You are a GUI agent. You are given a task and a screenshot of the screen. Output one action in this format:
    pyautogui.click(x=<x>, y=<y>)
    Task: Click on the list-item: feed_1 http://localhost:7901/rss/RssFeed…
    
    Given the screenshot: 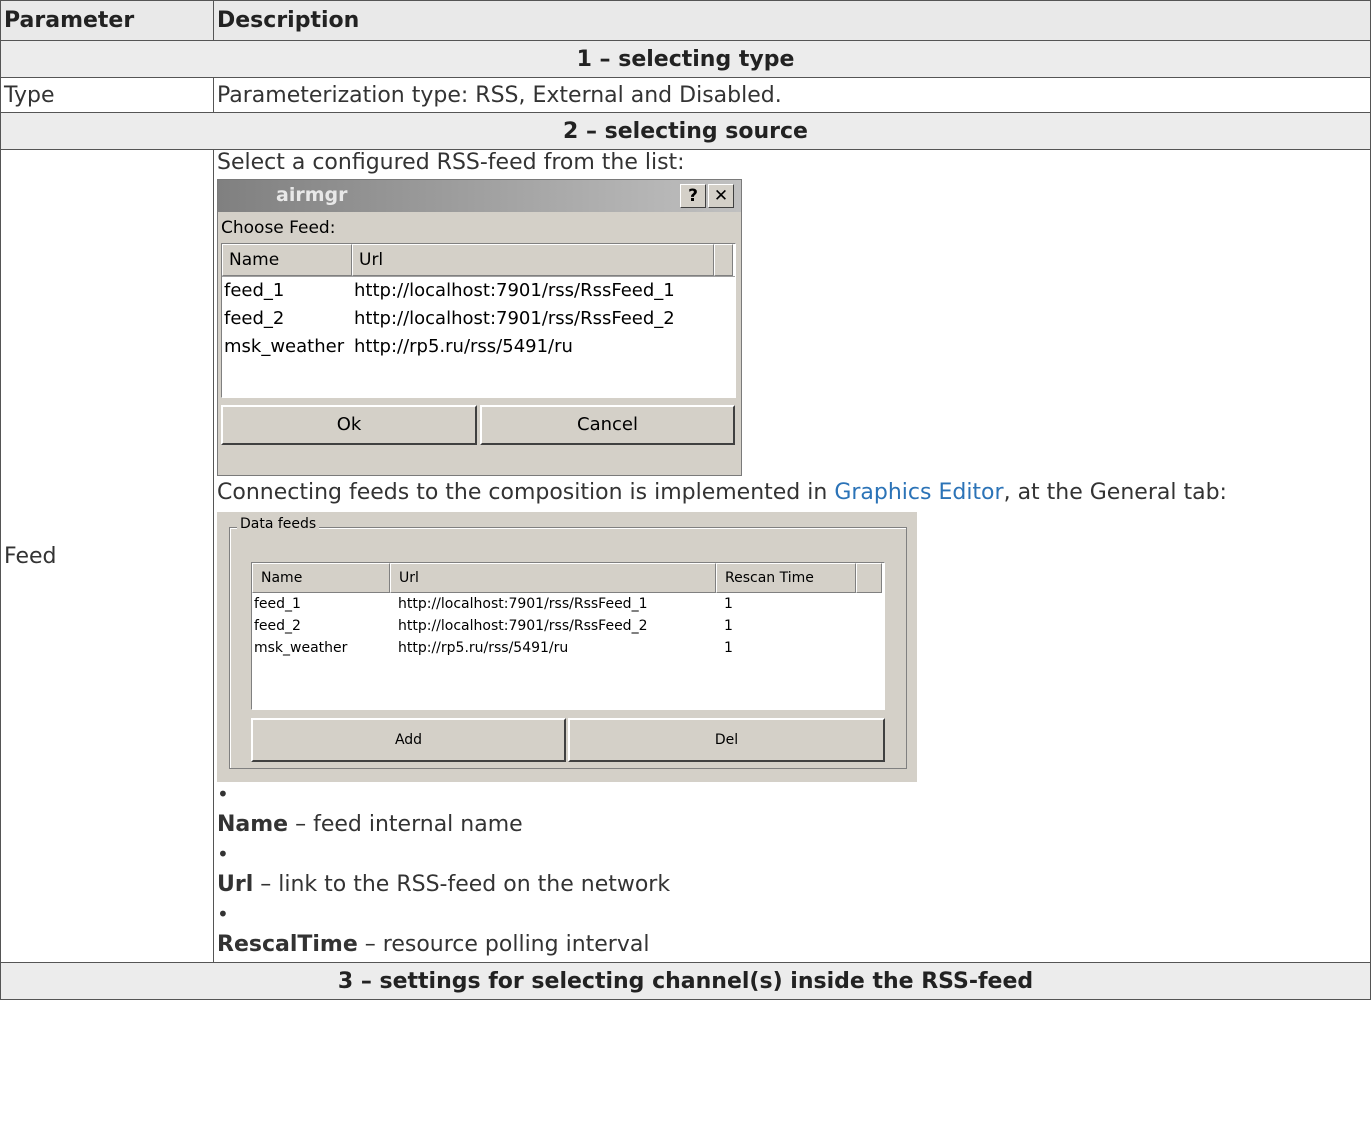 What is the action you would take?
    pyautogui.click(x=478, y=291)
    